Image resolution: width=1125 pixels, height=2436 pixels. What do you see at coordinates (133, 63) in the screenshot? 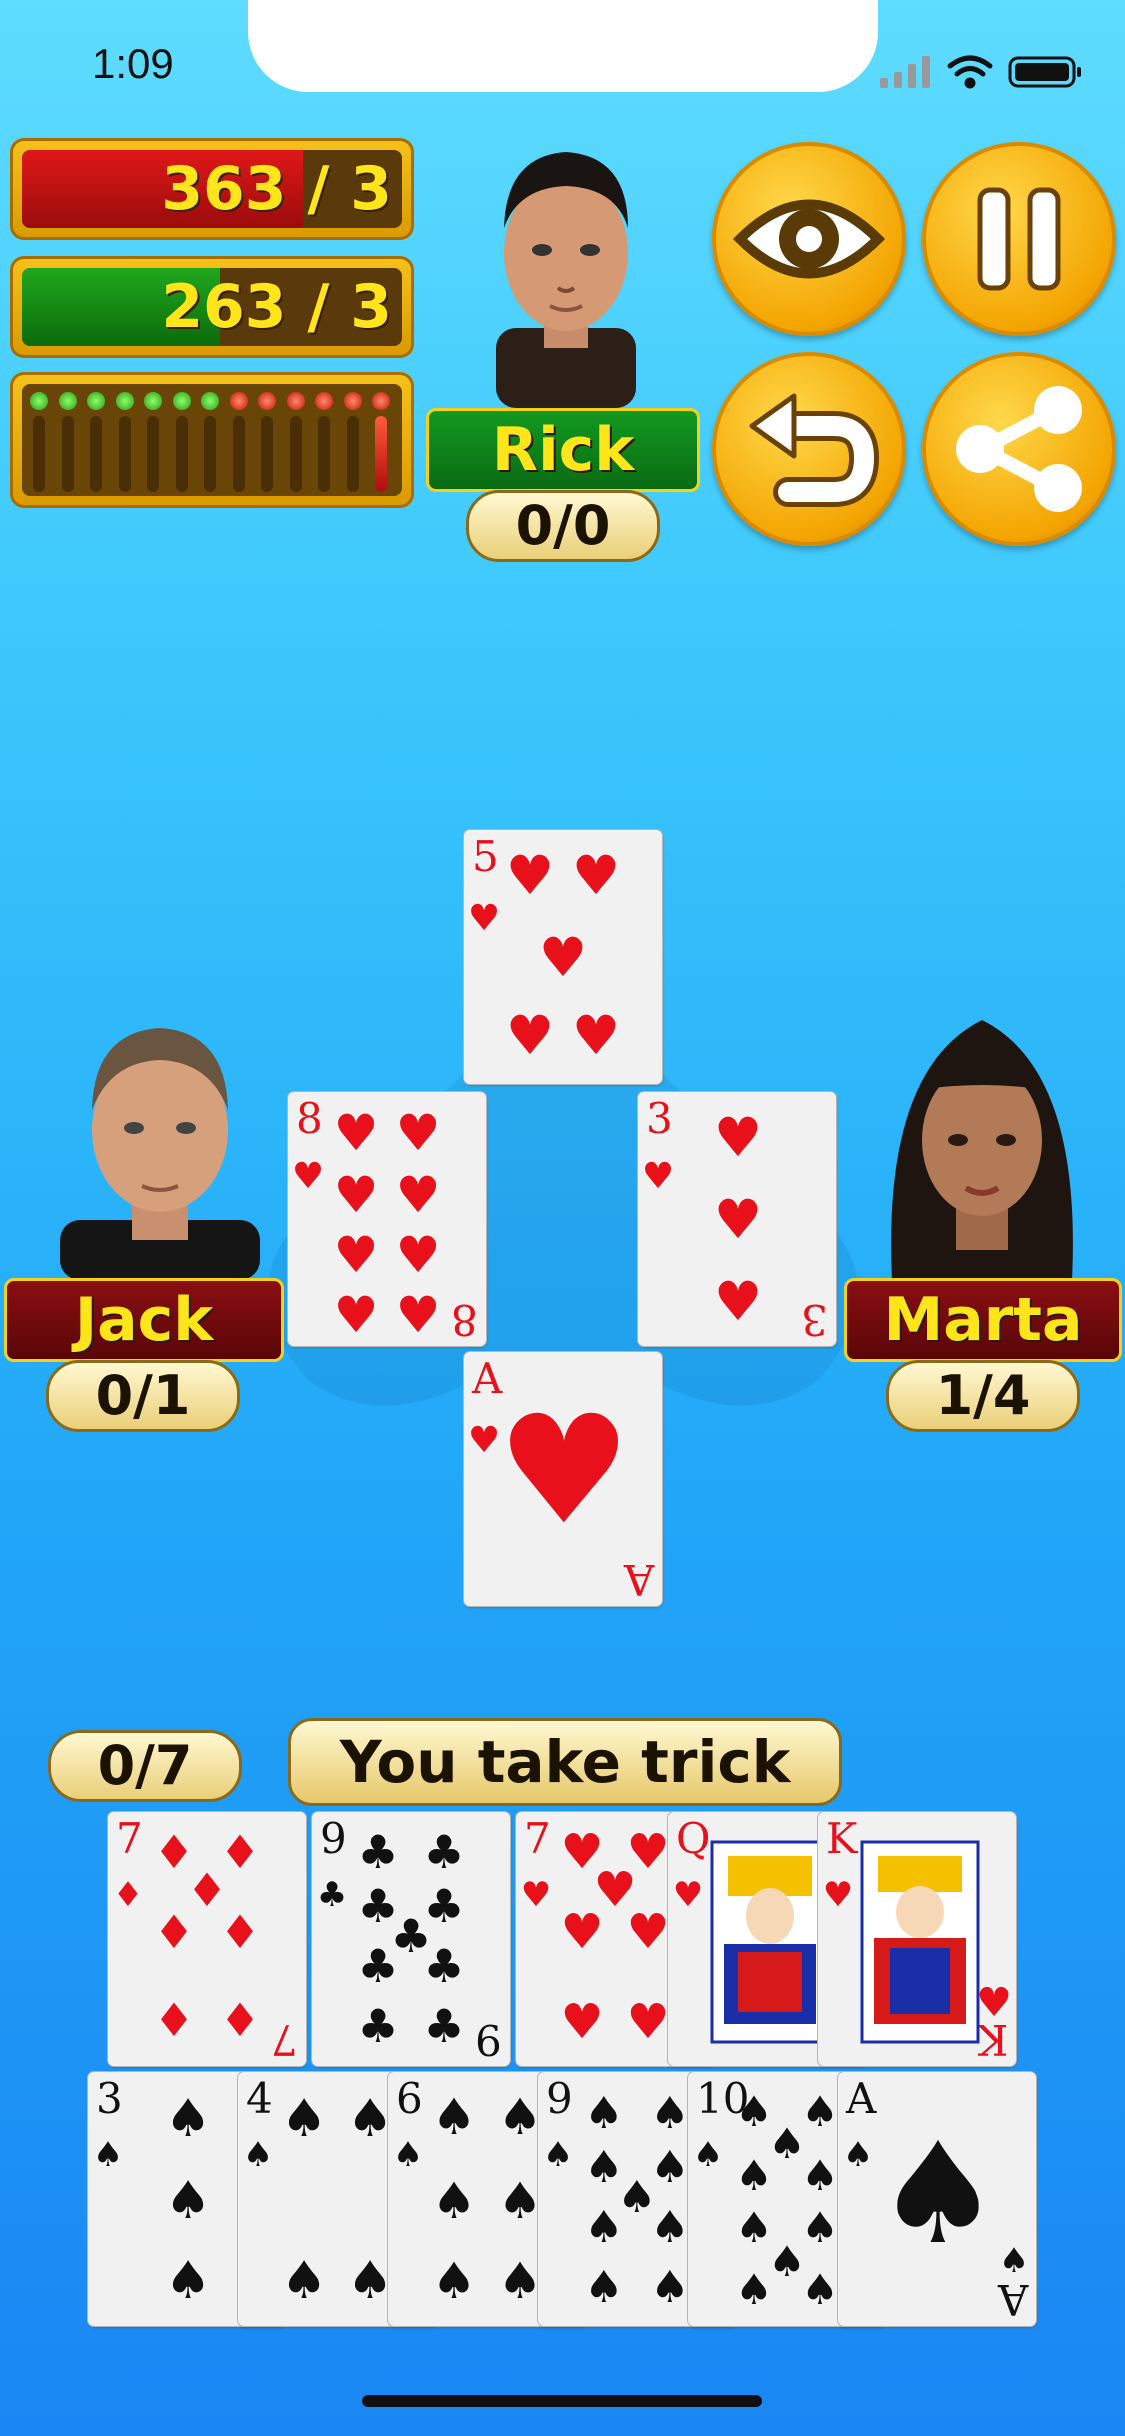
I see `status-time: 1:09` at bounding box center [133, 63].